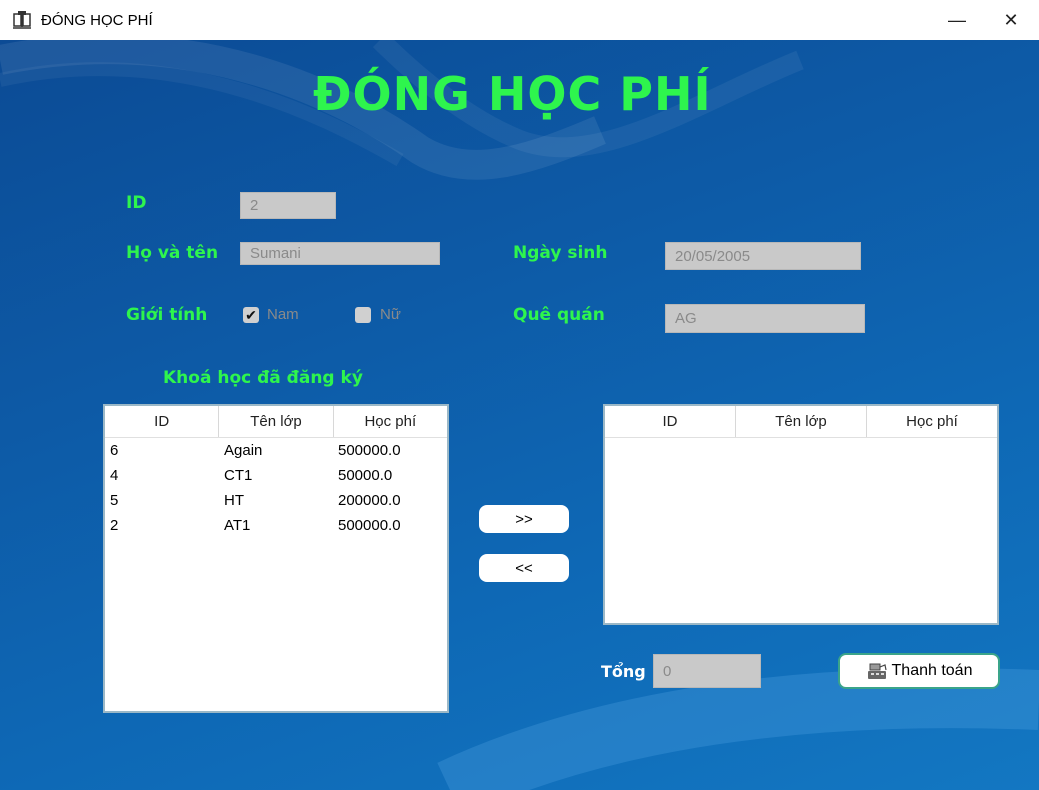 Image resolution: width=1039 pixels, height=790 pixels. Describe the element at coordinates (390, 314) in the screenshot. I see `female-label: Nữ` at that location.